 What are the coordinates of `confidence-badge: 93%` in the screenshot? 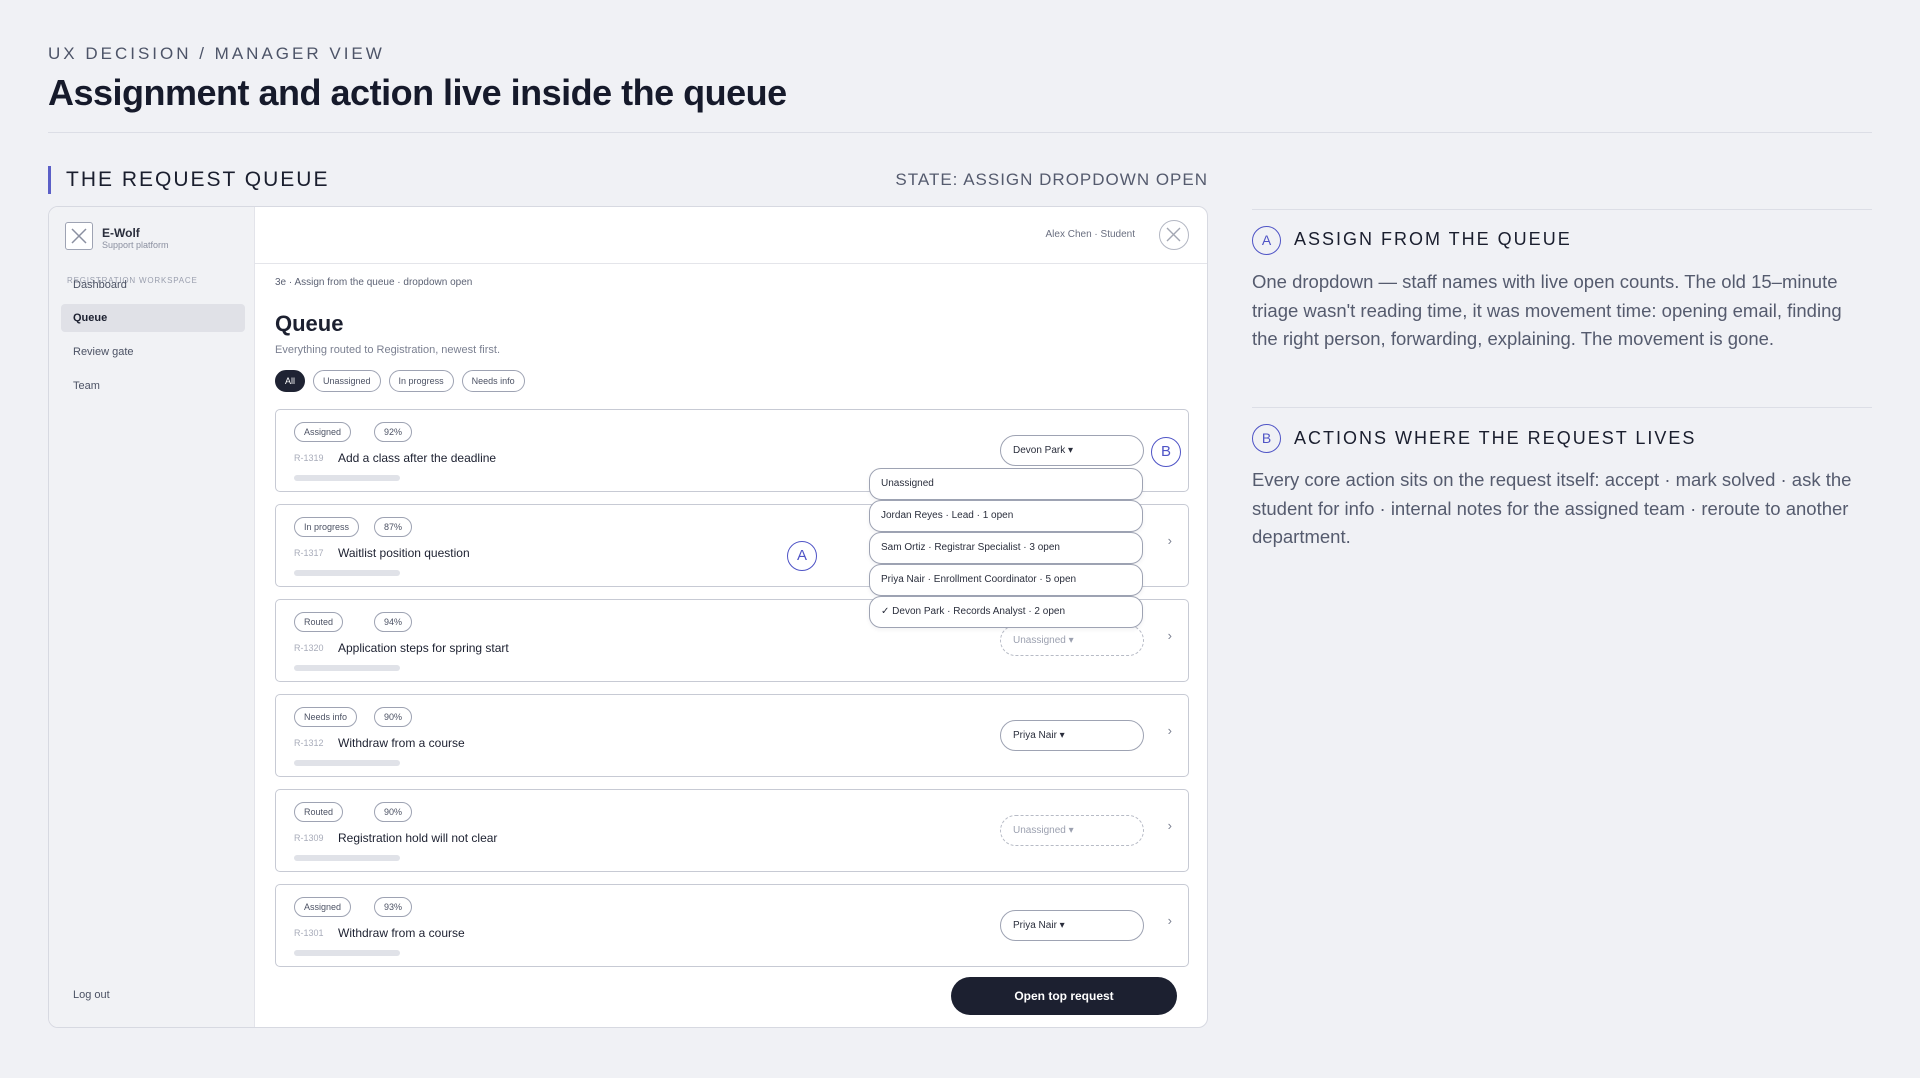 It's located at (393, 907).